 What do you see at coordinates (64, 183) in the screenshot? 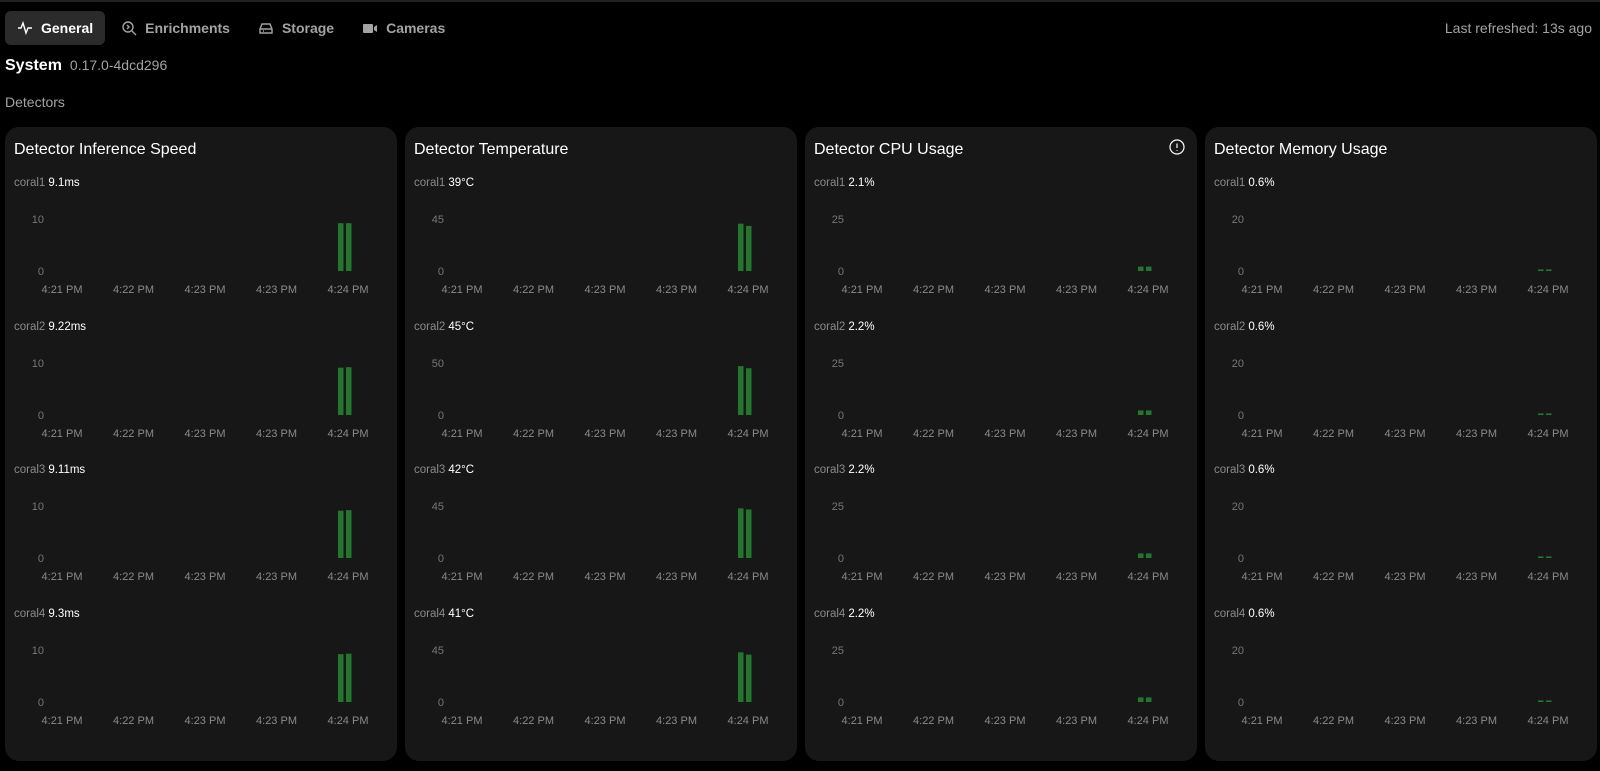
I see `detector-value: 9.1ms` at bounding box center [64, 183].